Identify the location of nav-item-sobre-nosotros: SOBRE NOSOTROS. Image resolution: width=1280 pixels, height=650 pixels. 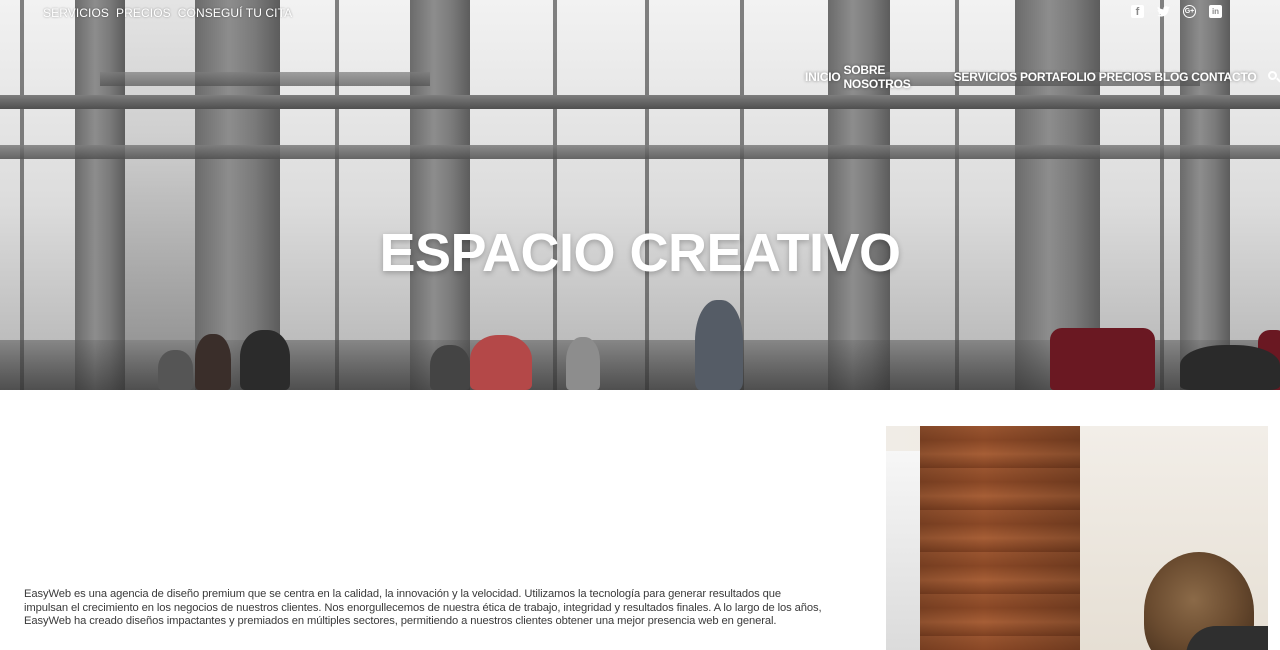
(896, 77).